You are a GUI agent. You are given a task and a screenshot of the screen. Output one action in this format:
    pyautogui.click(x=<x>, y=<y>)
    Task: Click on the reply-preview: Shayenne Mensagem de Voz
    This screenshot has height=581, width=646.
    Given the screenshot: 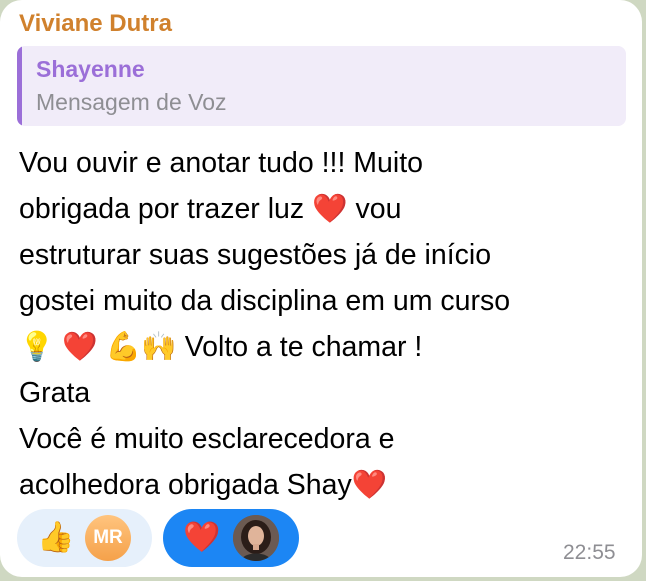 What is the action you would take?
    pyautogui.click(x=321, y=86)
    